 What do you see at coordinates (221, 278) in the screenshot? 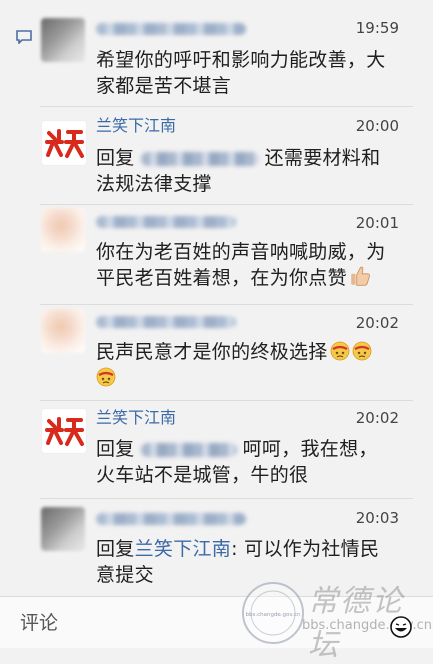
I see `comment-line-text: 平民老百姓着想，在为你点赞` at bounding box center [221, 278].